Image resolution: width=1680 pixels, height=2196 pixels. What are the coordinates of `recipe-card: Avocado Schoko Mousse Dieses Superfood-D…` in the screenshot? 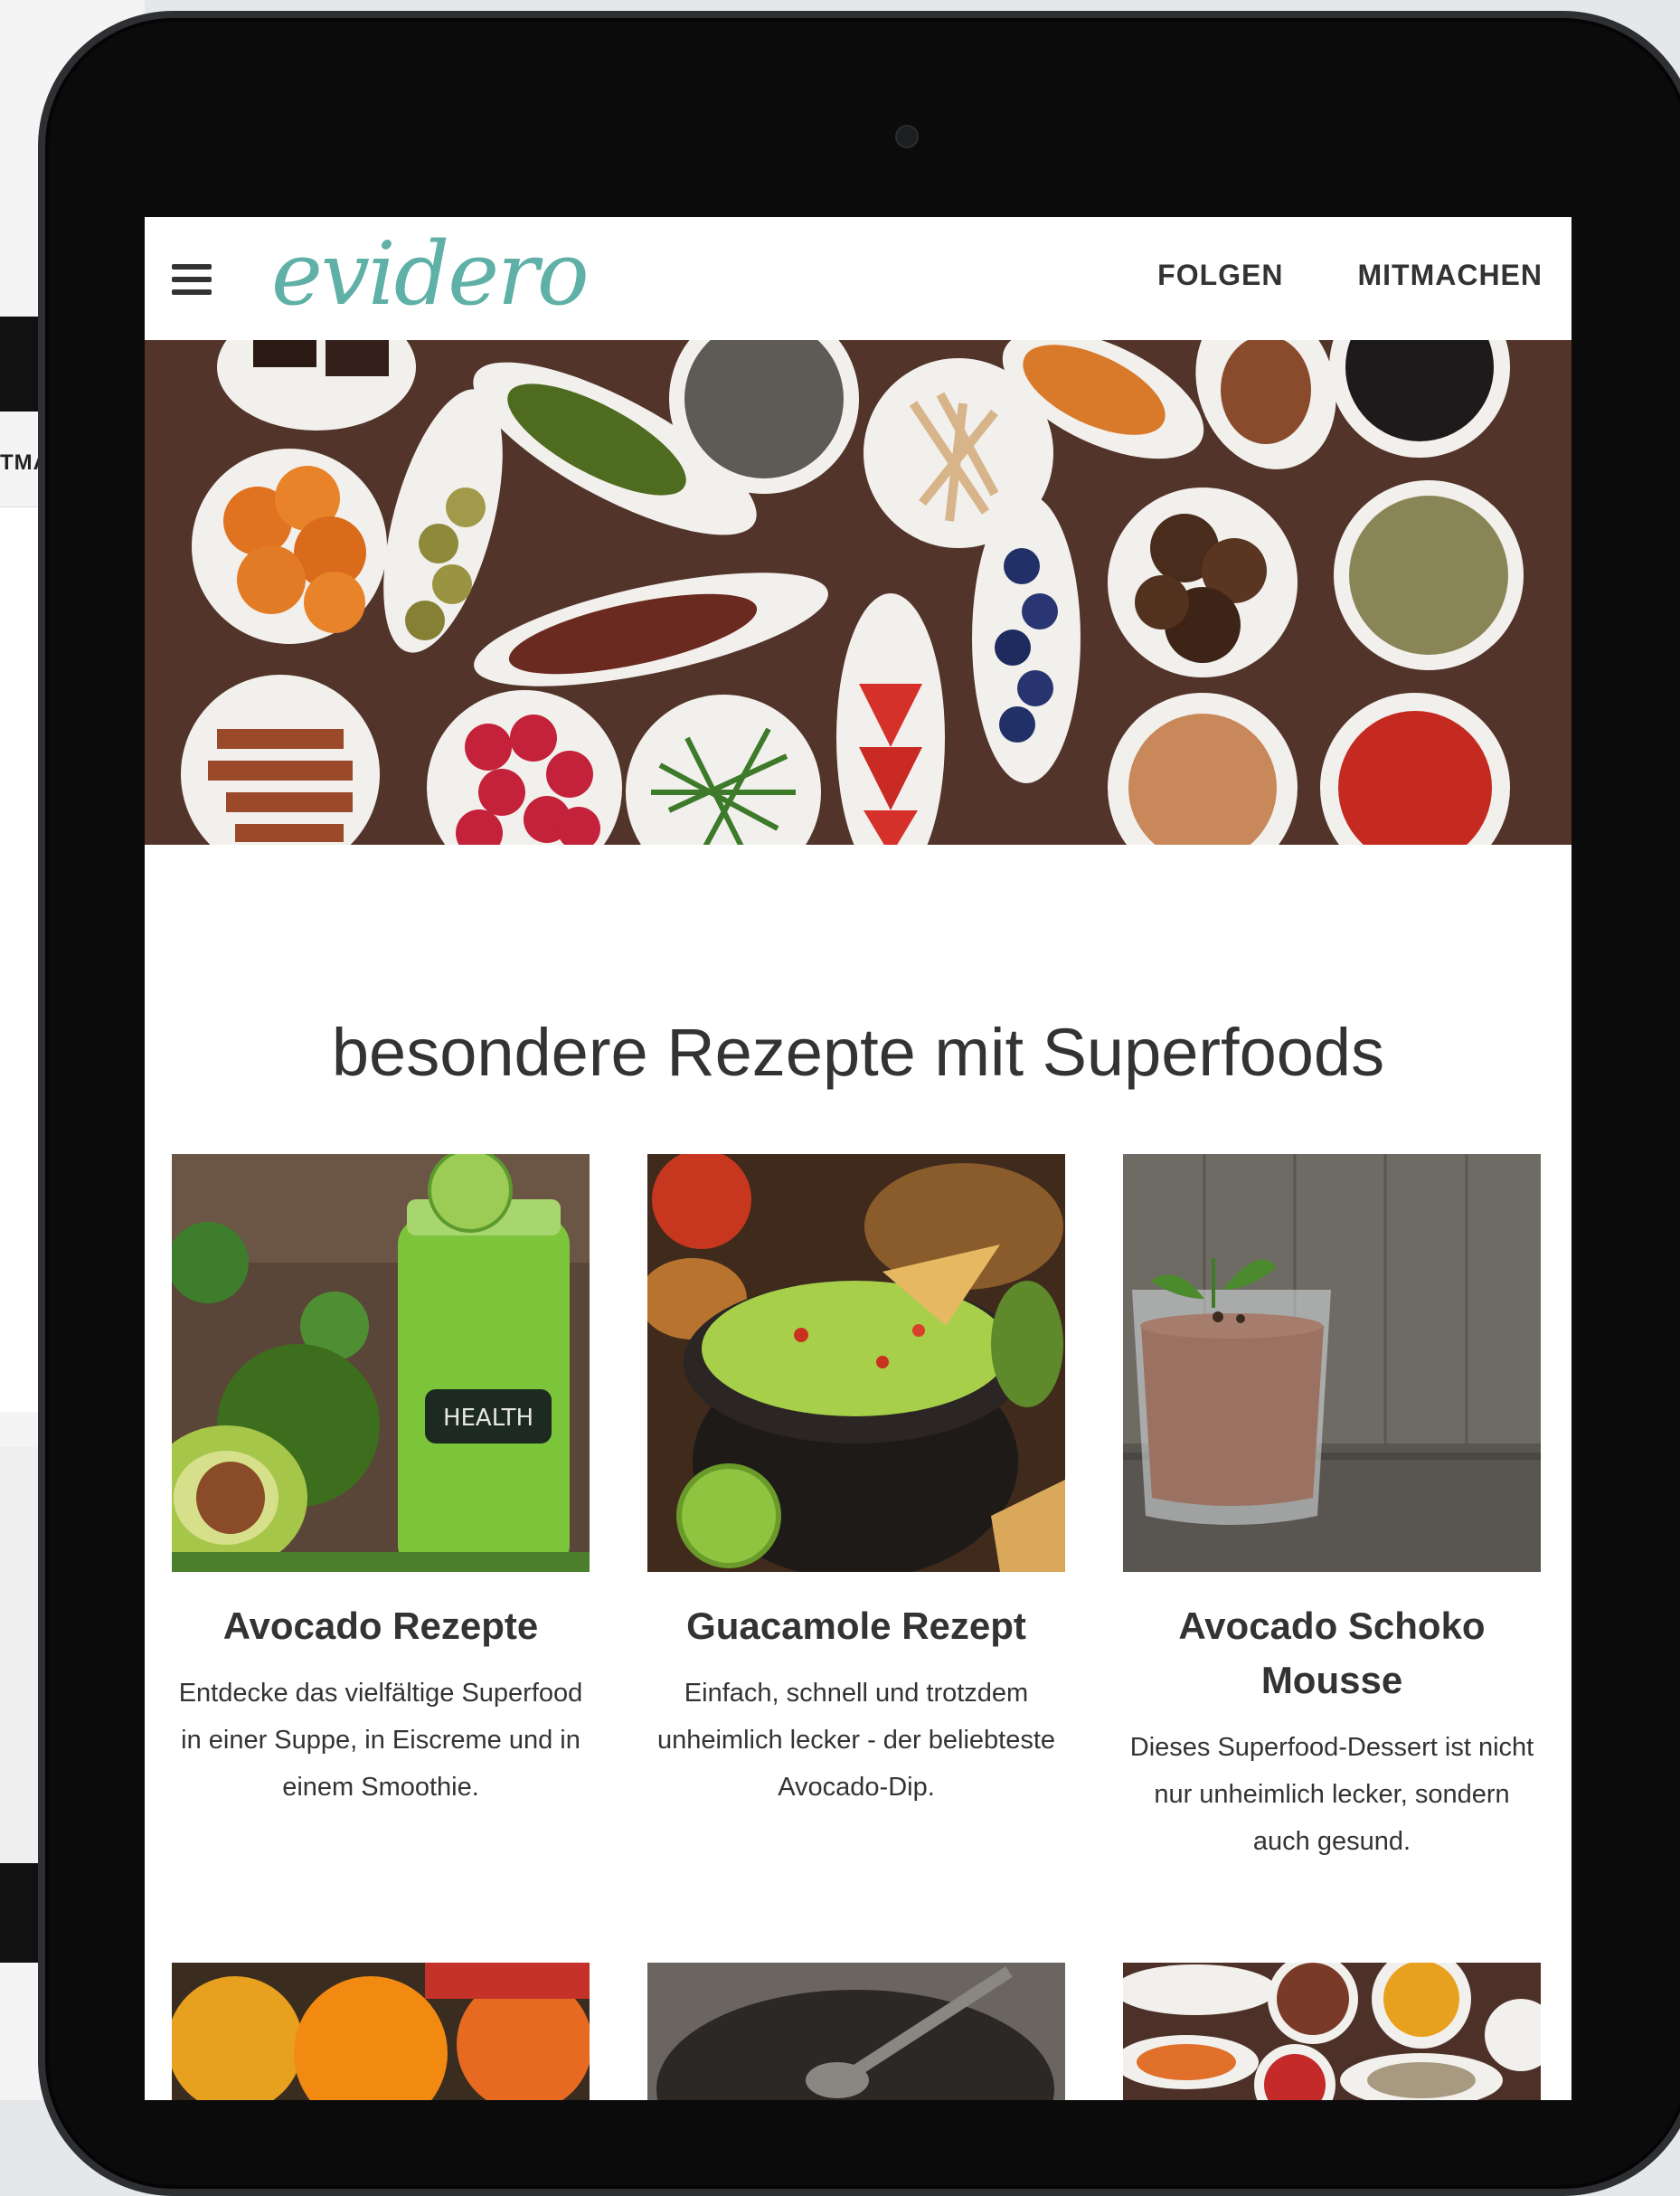 It's located at (1332, 1509).